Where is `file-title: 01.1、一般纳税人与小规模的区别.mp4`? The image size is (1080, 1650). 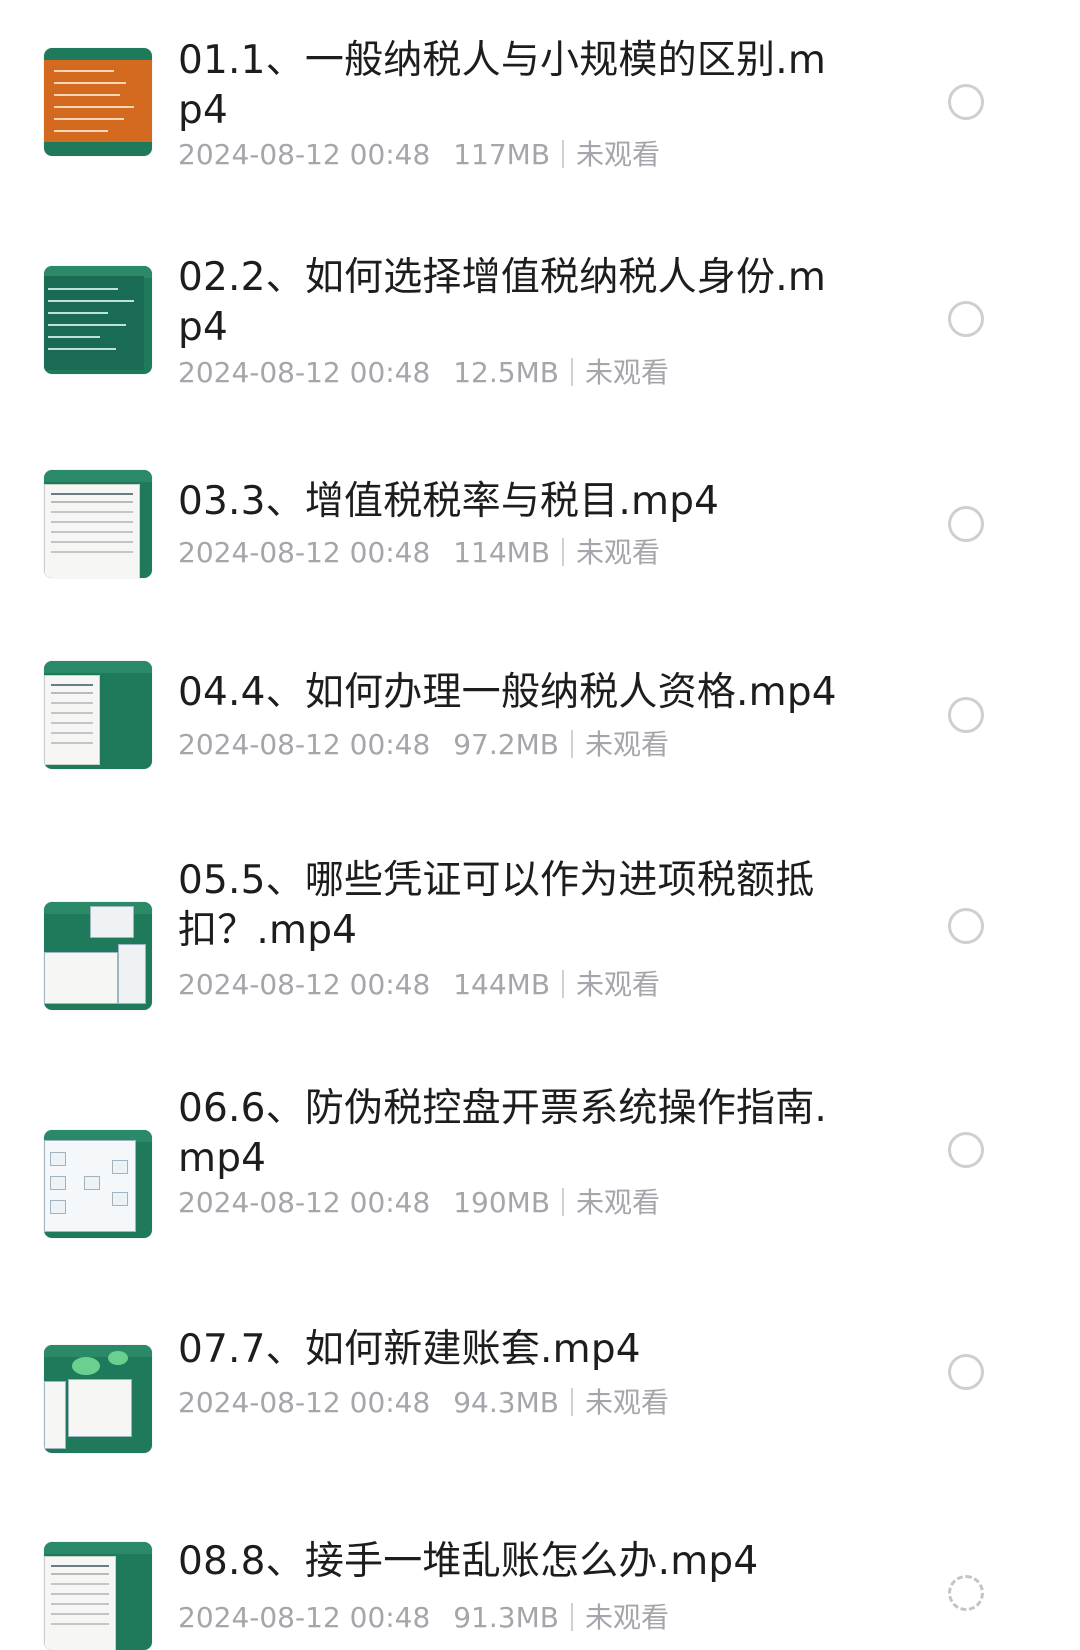
file-title: 01.1、一般纳税人与小规模的区别.mp4 is located at coordinates (512, 86).